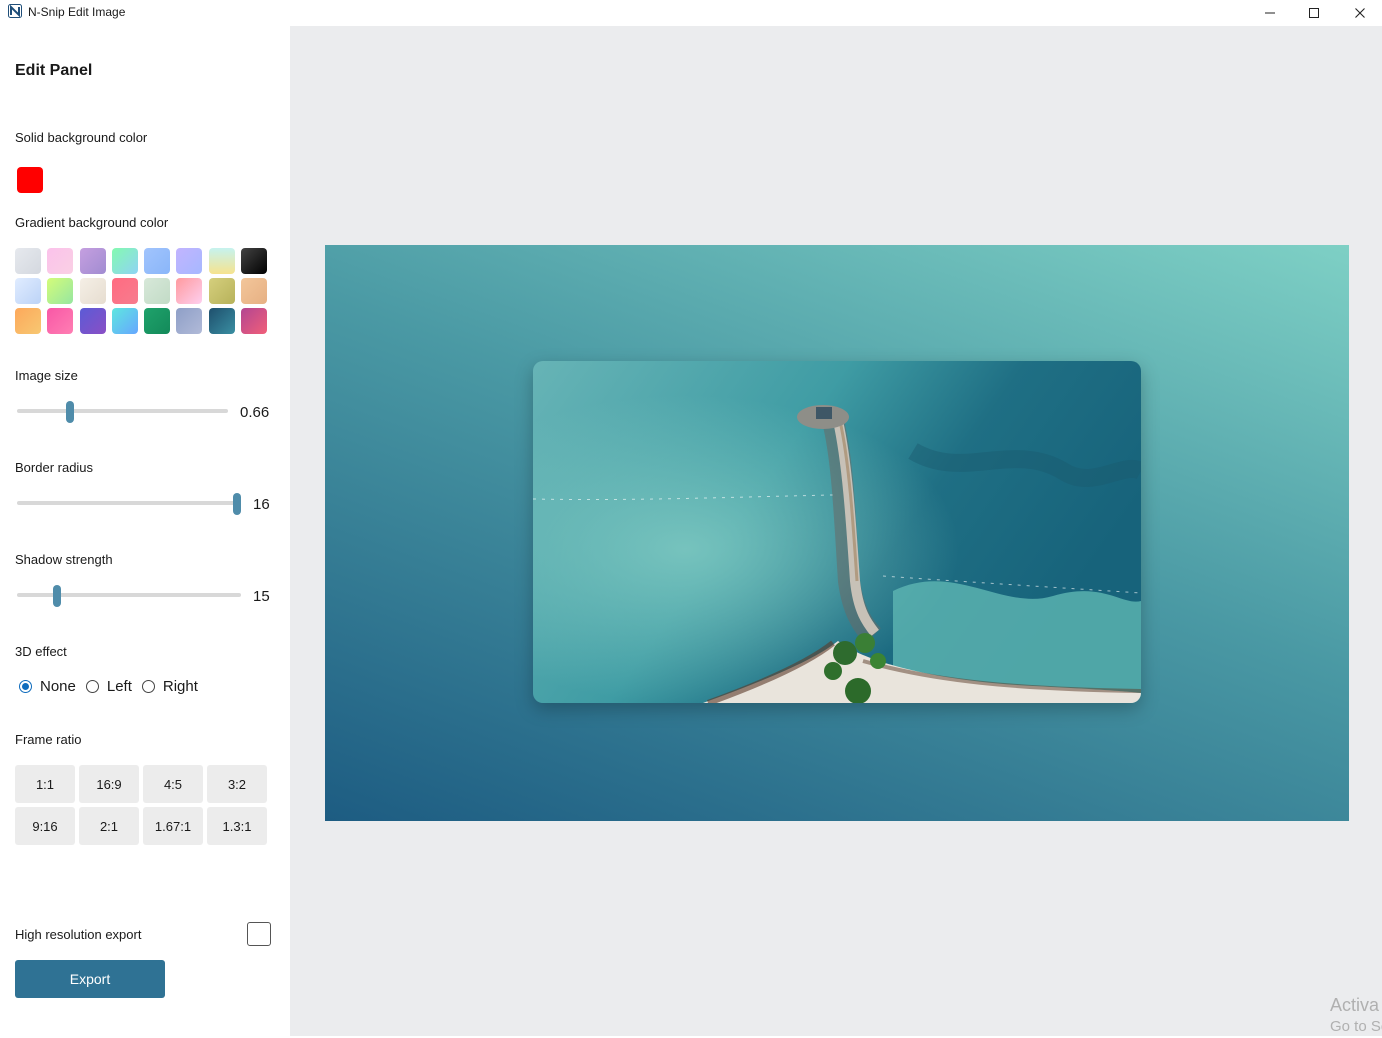  What do you see at coordinates (1356, 1026) in the screenshot?
I see `watermark-line-2: Go to Se` at bounding box center [1356, 1026].